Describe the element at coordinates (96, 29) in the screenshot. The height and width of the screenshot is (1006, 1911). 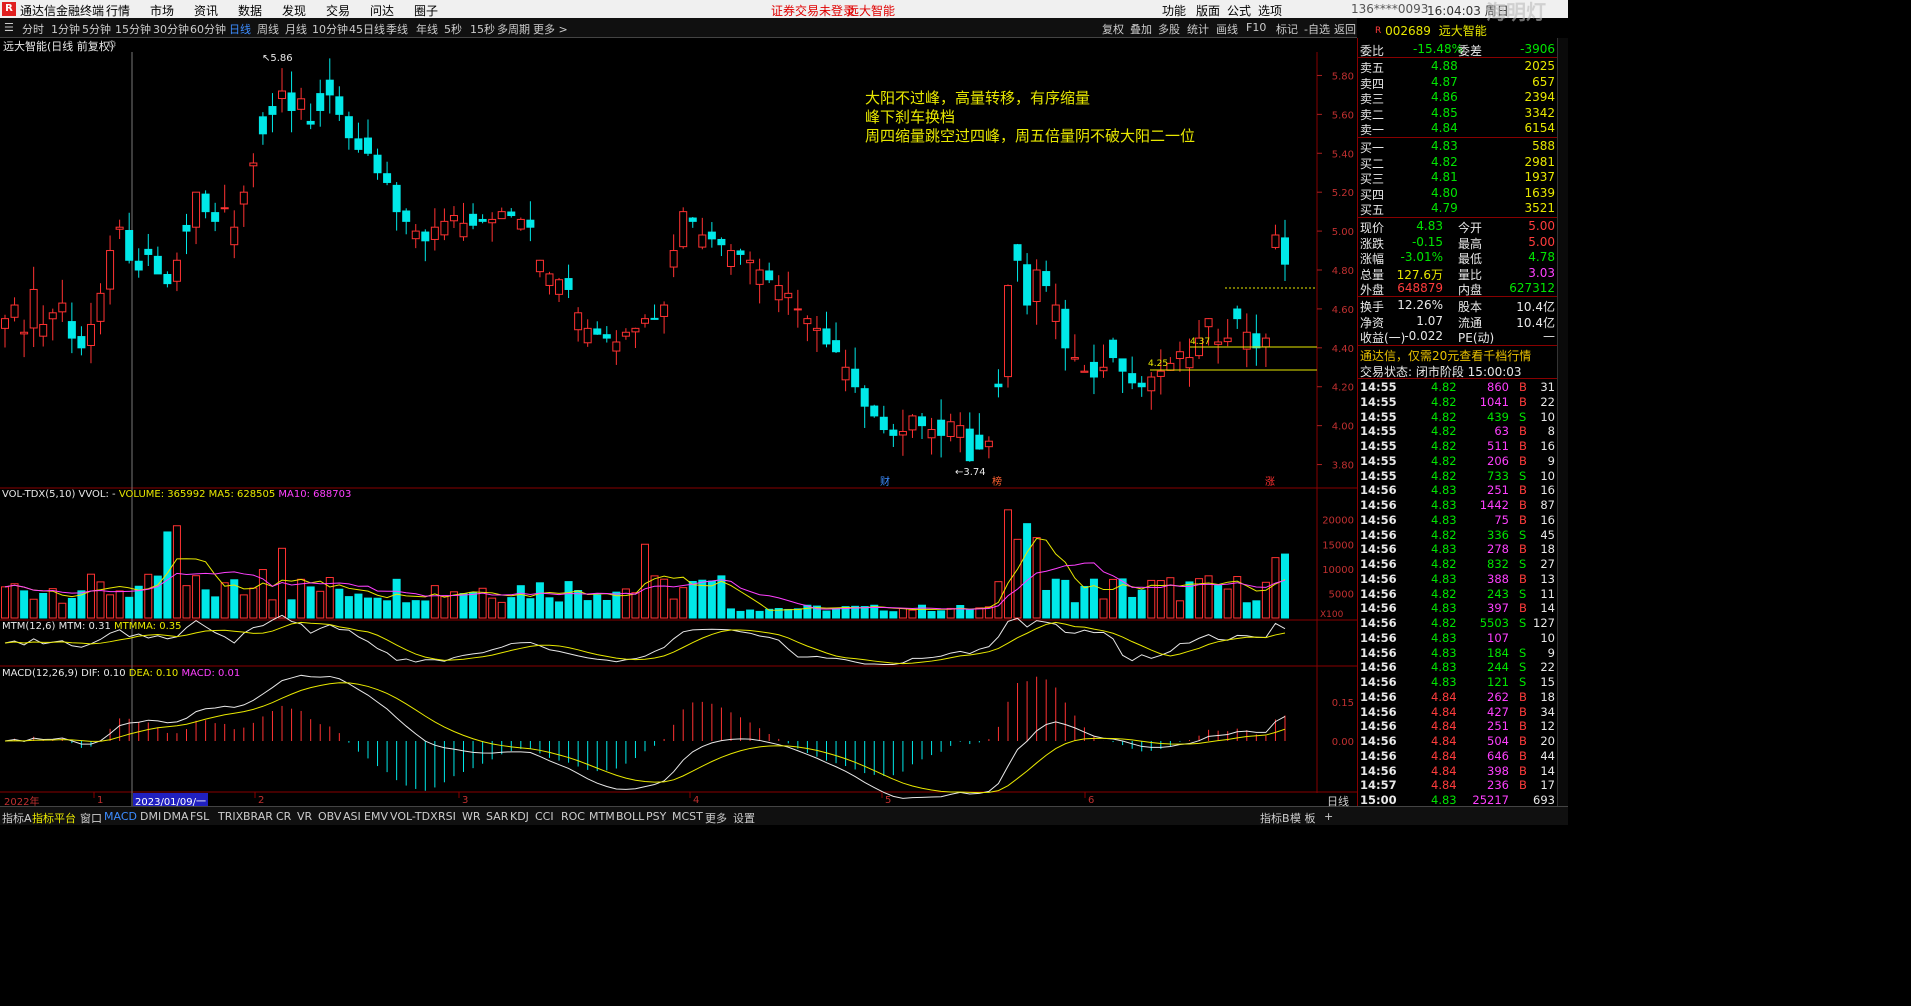
I see `period-tab-2: 5分钟` at that location.